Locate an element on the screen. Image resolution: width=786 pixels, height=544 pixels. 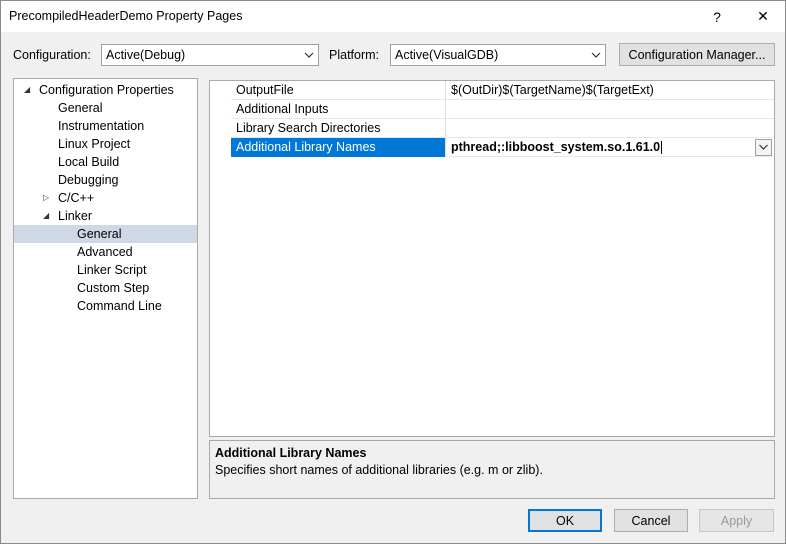
property-value-text: pthread;:libboost_system.so.1.61.0 is located at coordinates (555, 147).